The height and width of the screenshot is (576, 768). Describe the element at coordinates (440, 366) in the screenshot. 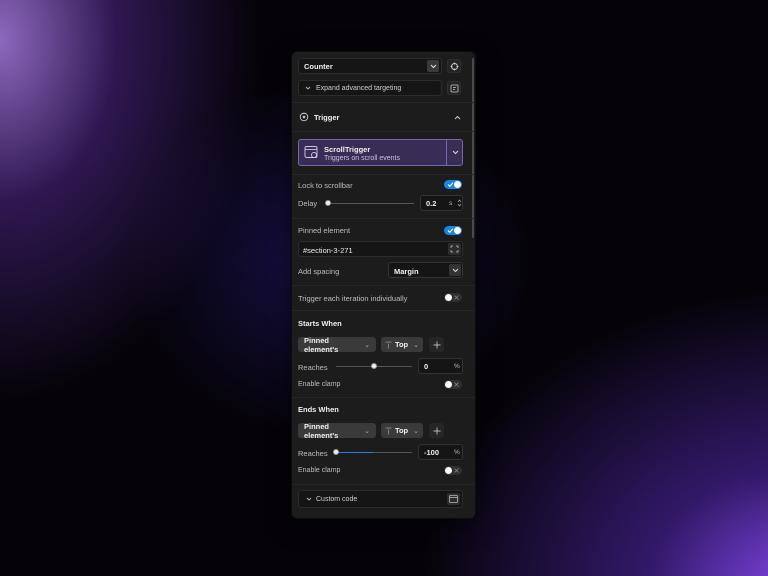

I see `starts-reaches-input: 0 %` at that location.